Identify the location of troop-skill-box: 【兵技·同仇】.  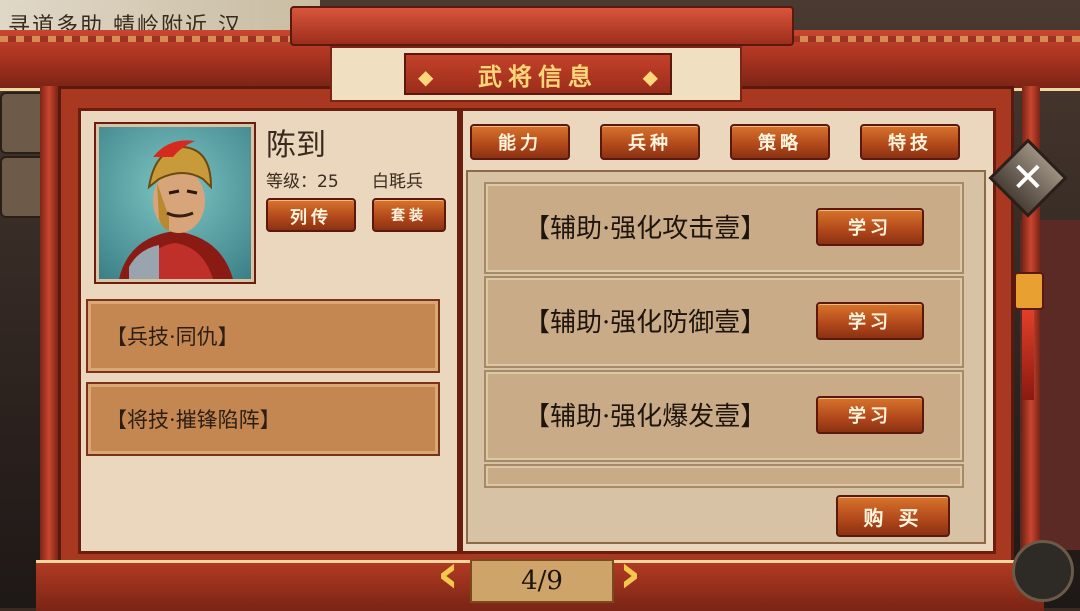
(263, 336).